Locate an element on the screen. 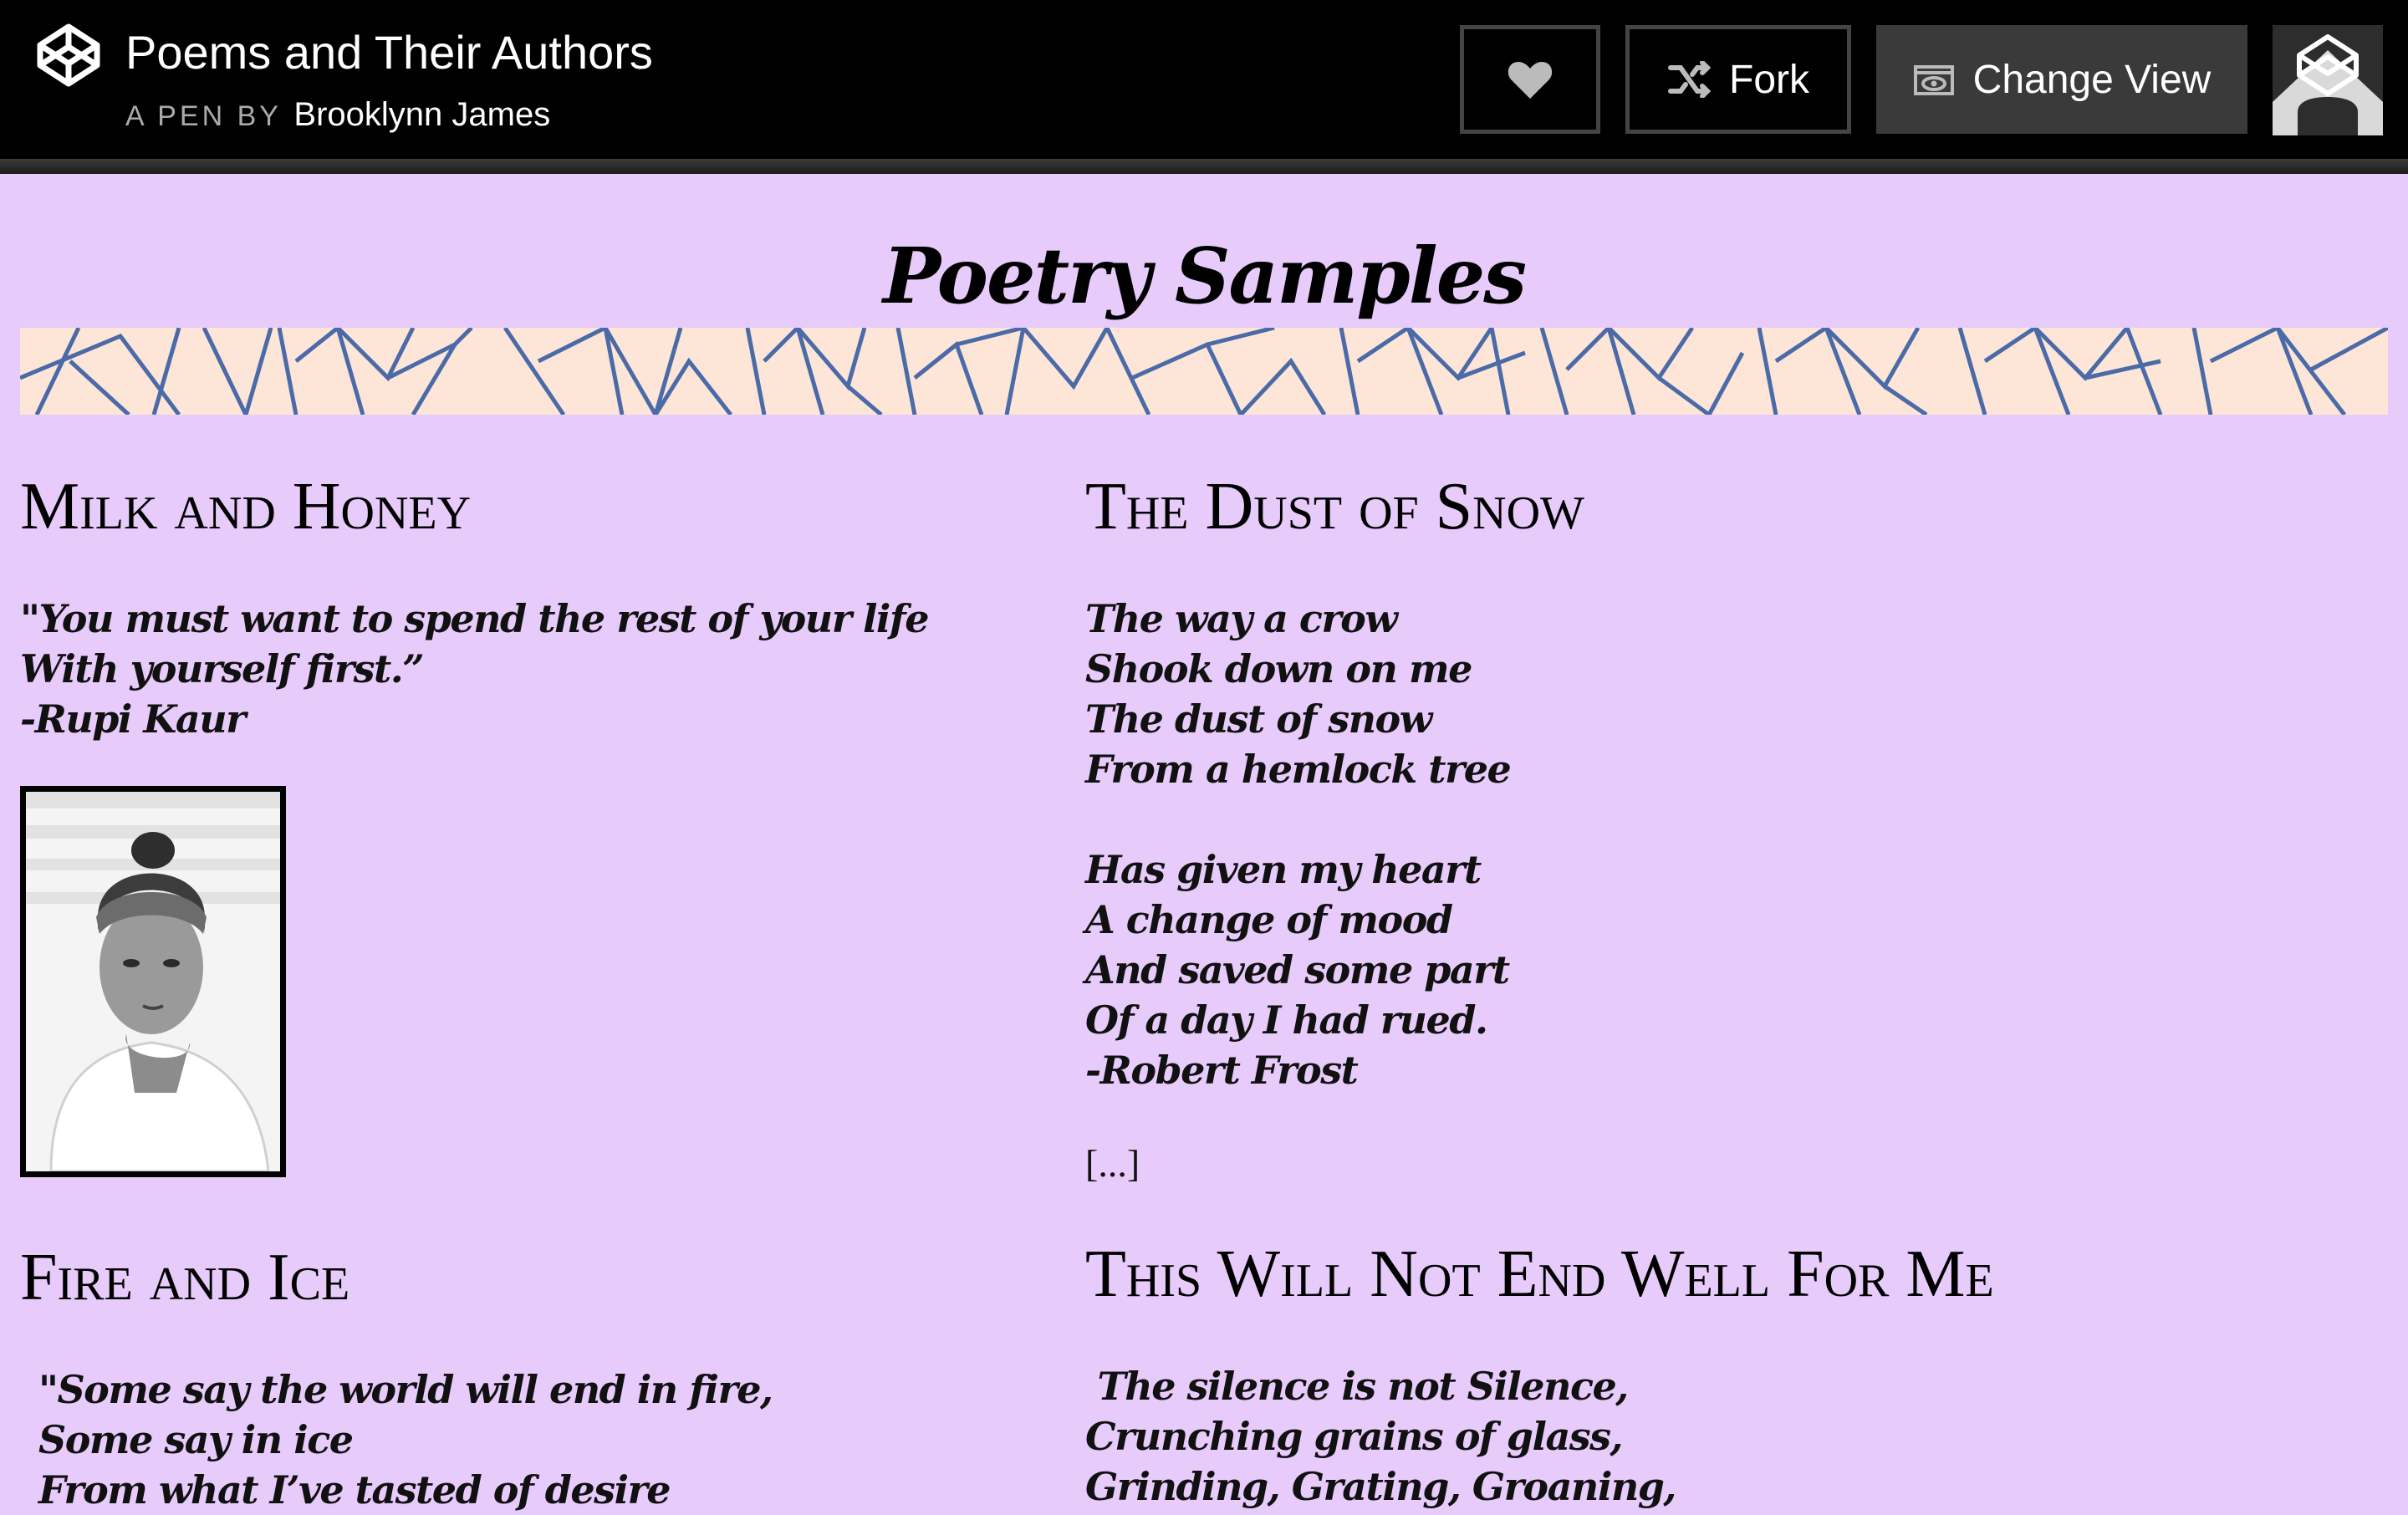 The height and width of the screenshot is (1515, 2408). poem-line: -Robert Frost is located at coordinates (1222, 1070).